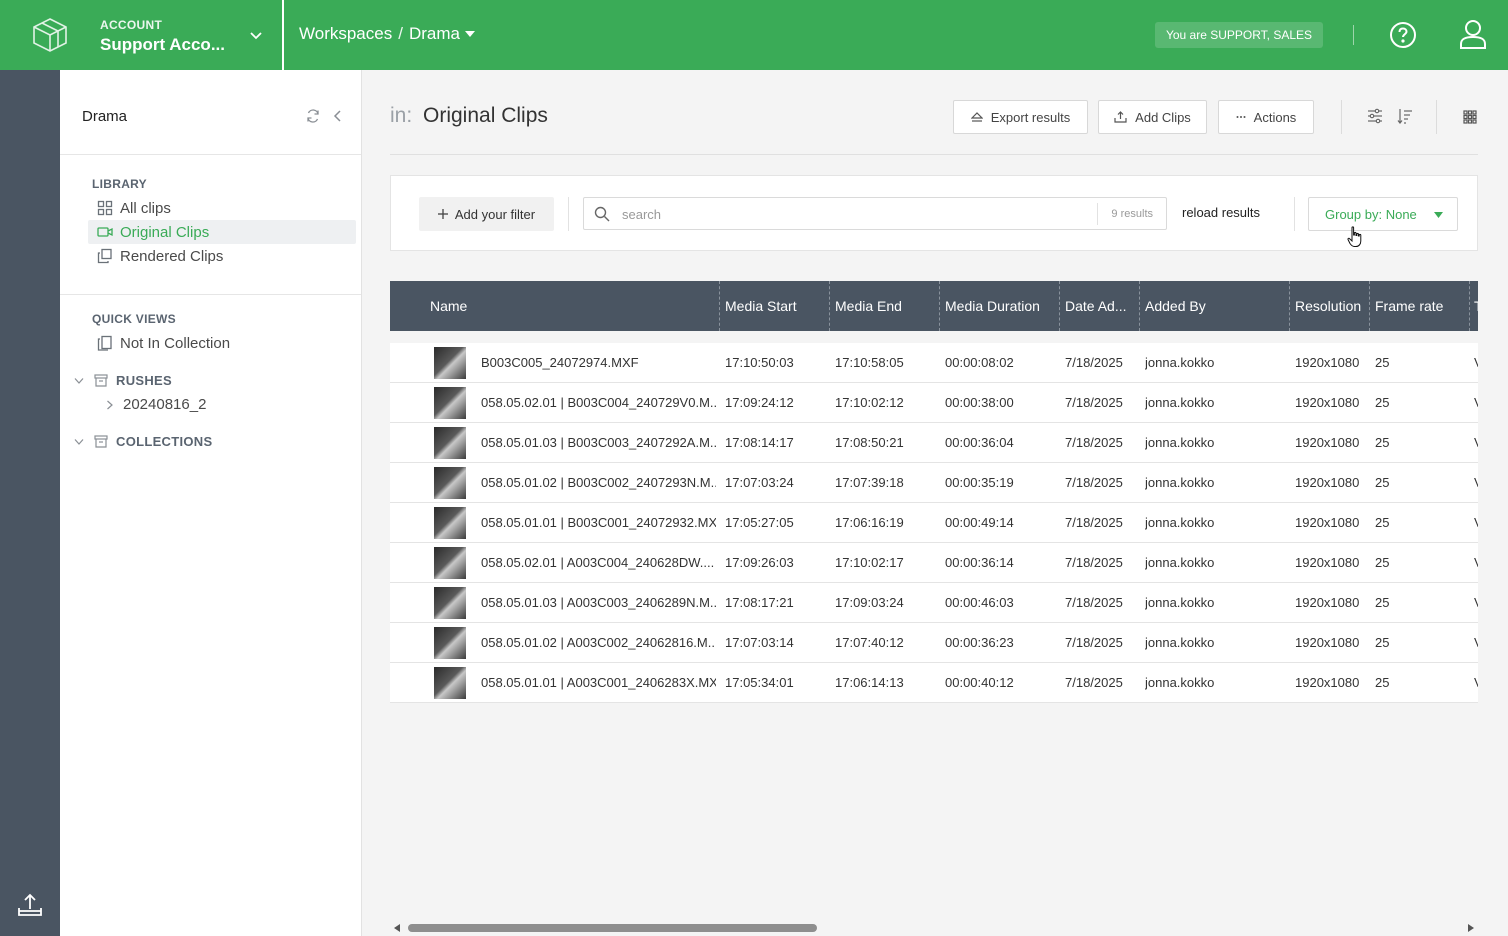  Describe the element at coordinates (50, 35) in the screenshot. I see `app-logo-icon` at that location.